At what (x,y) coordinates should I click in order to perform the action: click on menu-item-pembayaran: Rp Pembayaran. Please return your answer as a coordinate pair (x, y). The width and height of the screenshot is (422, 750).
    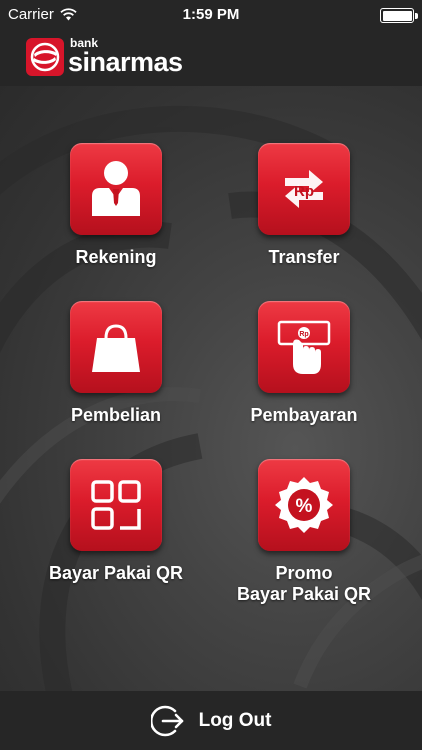
    Looking at the image, I should click on (304, 363).